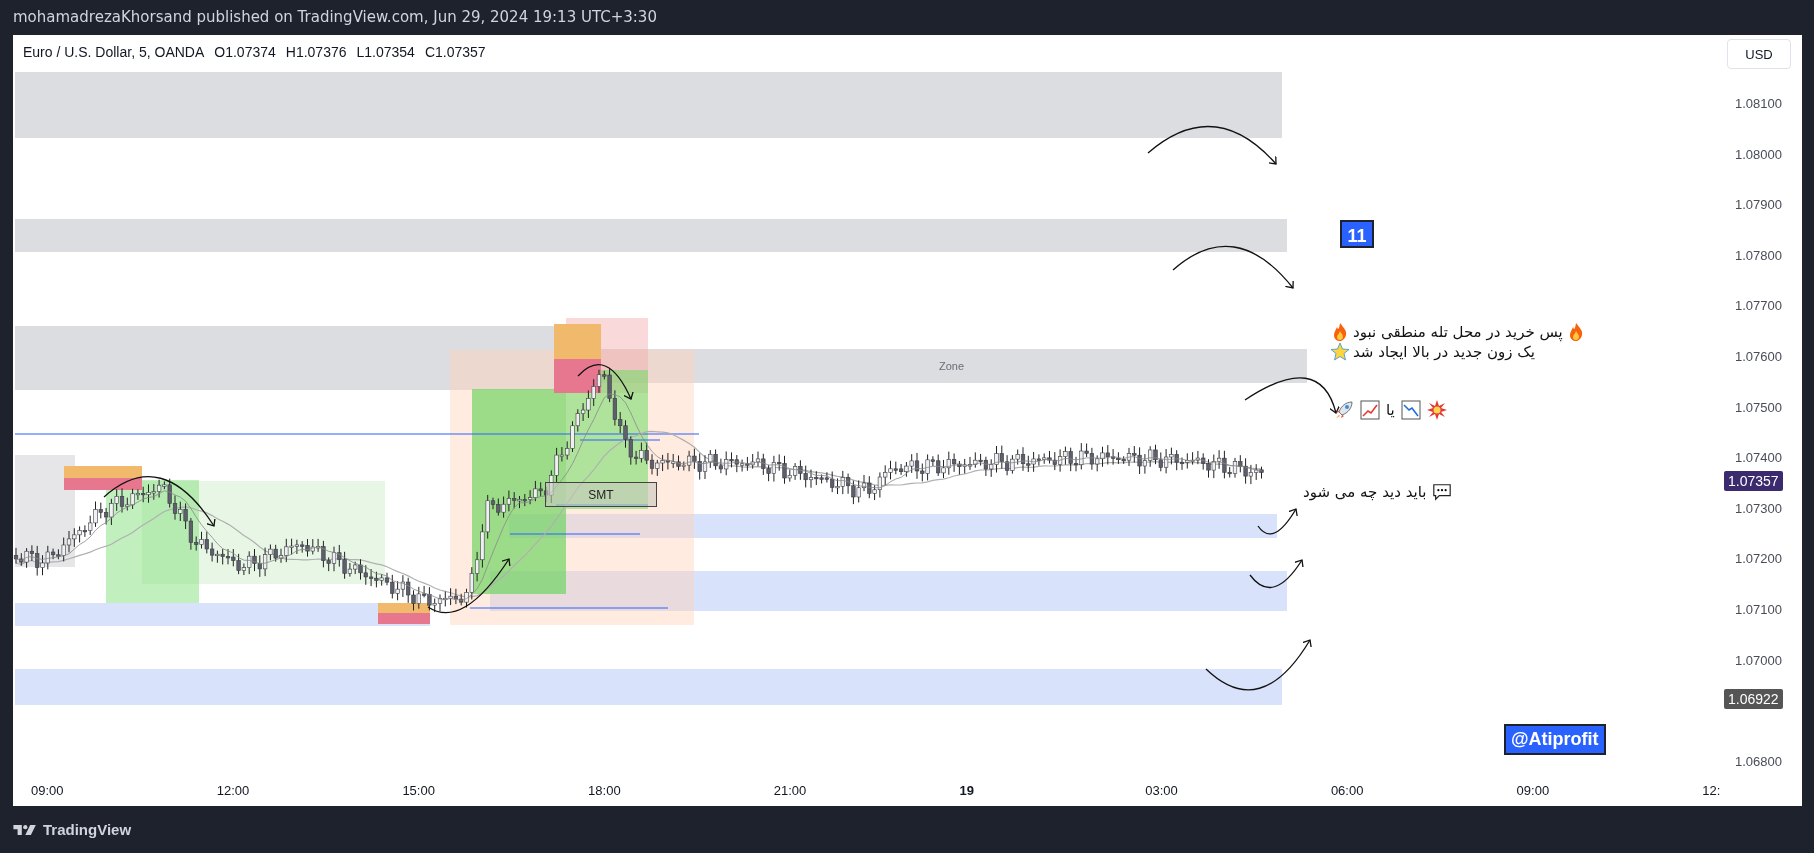 The height and width of the screenshot is (853, 1814). I want to click on ohlc-value: L1.07354, so click(385, 52).